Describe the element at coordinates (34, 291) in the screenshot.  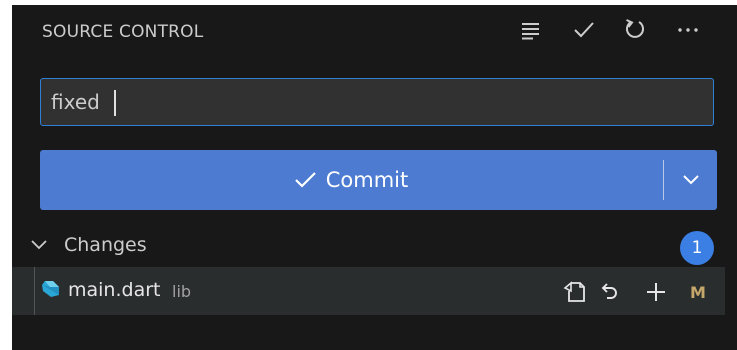
I see `indent-guide` at that location.